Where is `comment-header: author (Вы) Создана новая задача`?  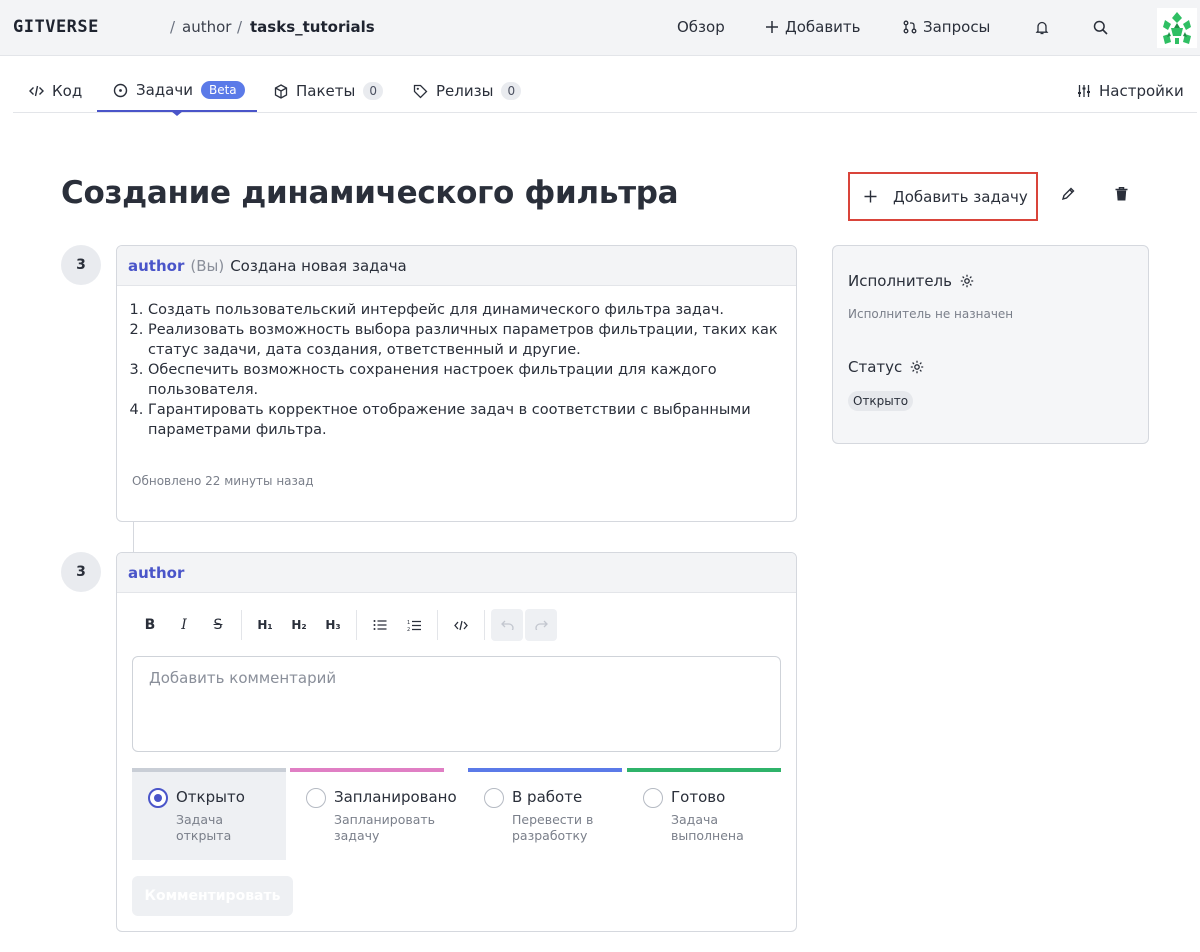
comment-header: author (Вы) Создана новая задача is located at coordinates (456, 266).